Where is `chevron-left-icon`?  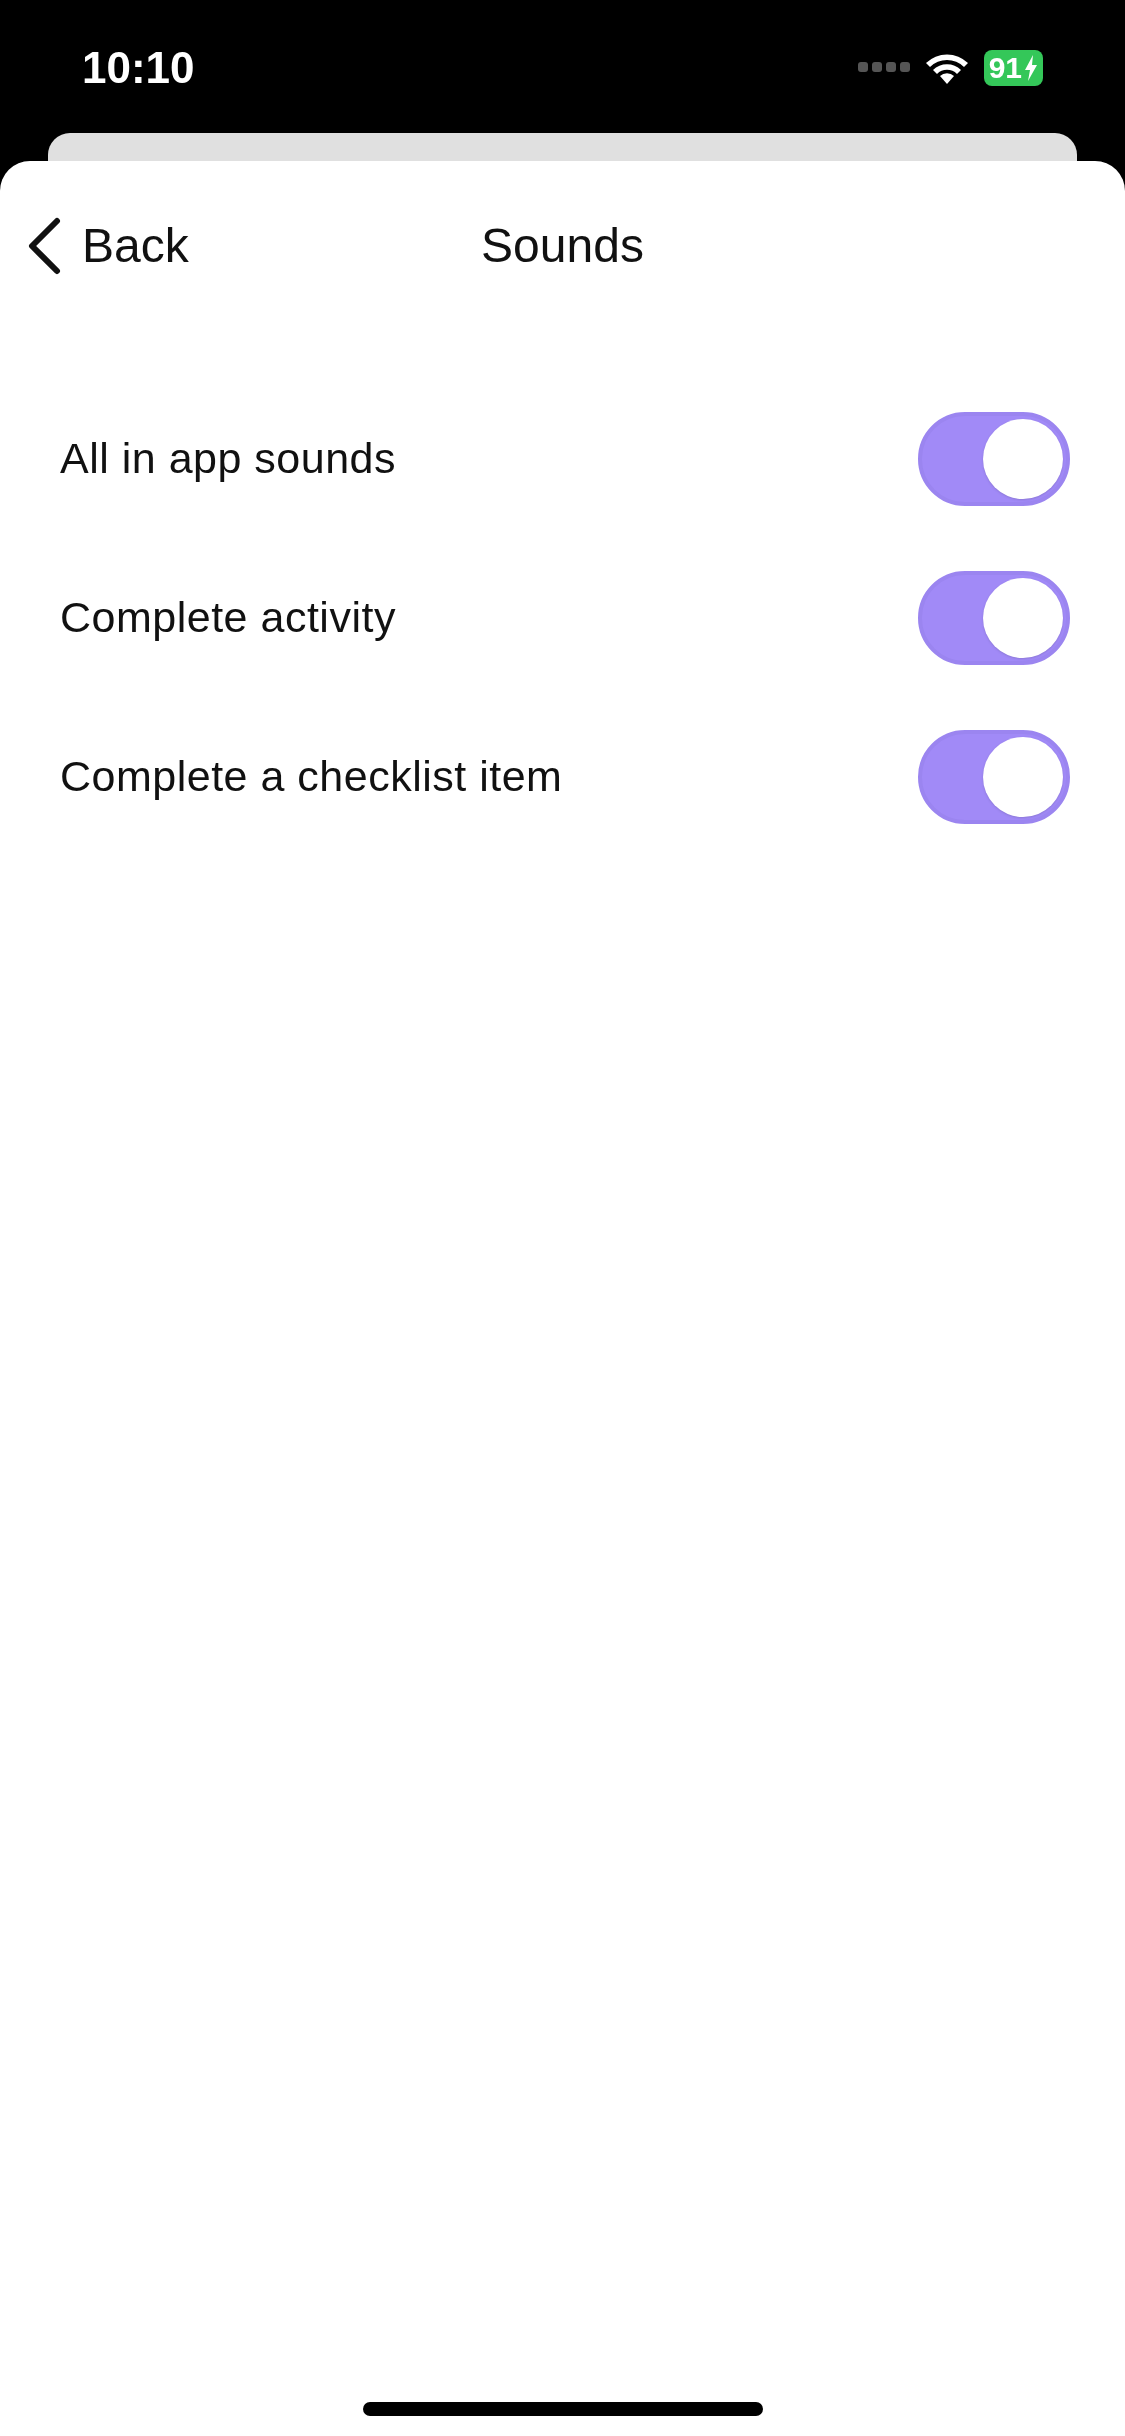 chevron-left-icon is located at coordinates (44, 246).